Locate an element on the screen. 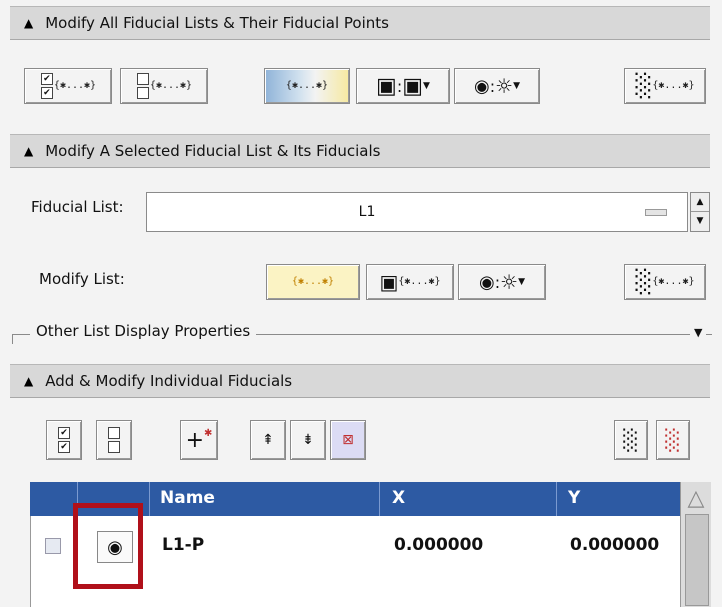  deselect-all-fiducials-button is located at coordinates (114, 440).